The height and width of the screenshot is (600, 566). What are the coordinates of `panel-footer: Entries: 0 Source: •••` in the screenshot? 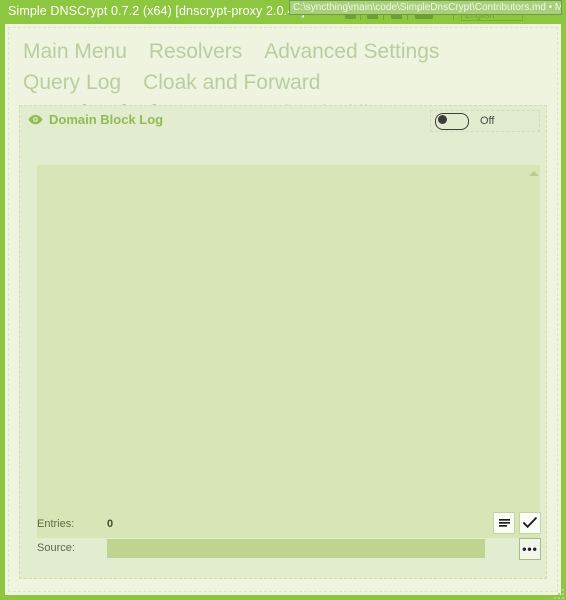 It's located at (283, 542).